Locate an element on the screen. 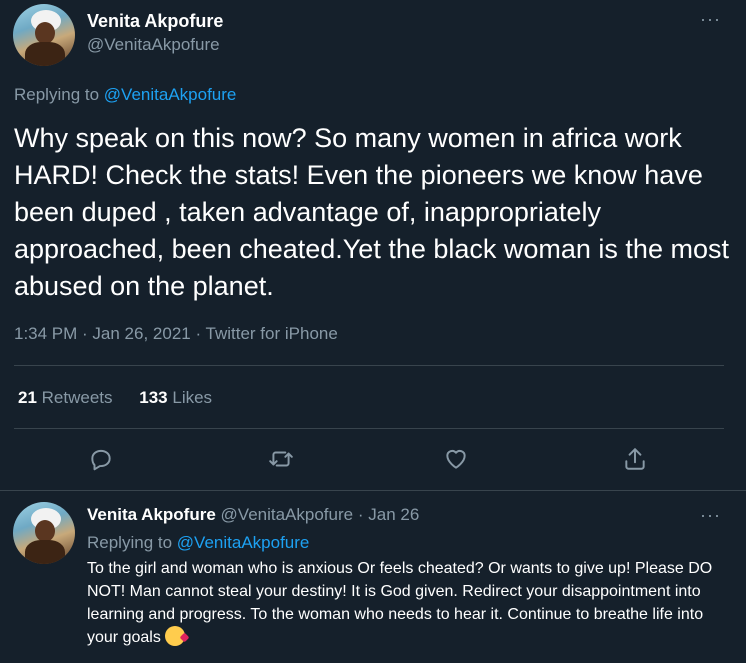  reply-date: Jan 26 is located at coordinates (393, 514).